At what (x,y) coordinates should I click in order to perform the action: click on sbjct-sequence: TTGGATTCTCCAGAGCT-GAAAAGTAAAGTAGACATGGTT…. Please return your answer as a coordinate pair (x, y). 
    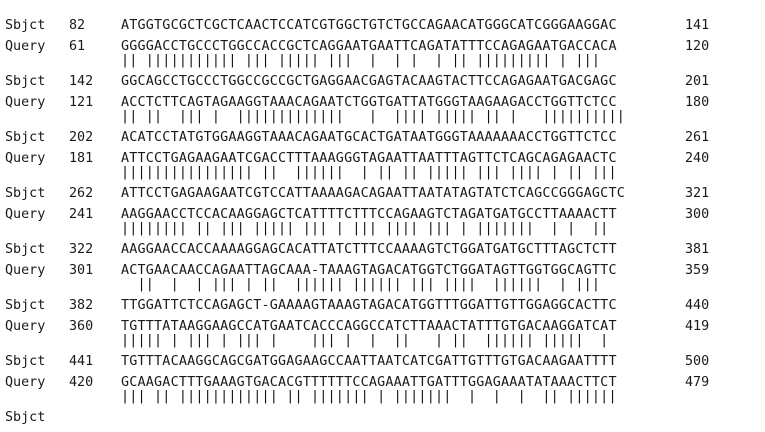
    Looking at the image, I should click on (369, 305).